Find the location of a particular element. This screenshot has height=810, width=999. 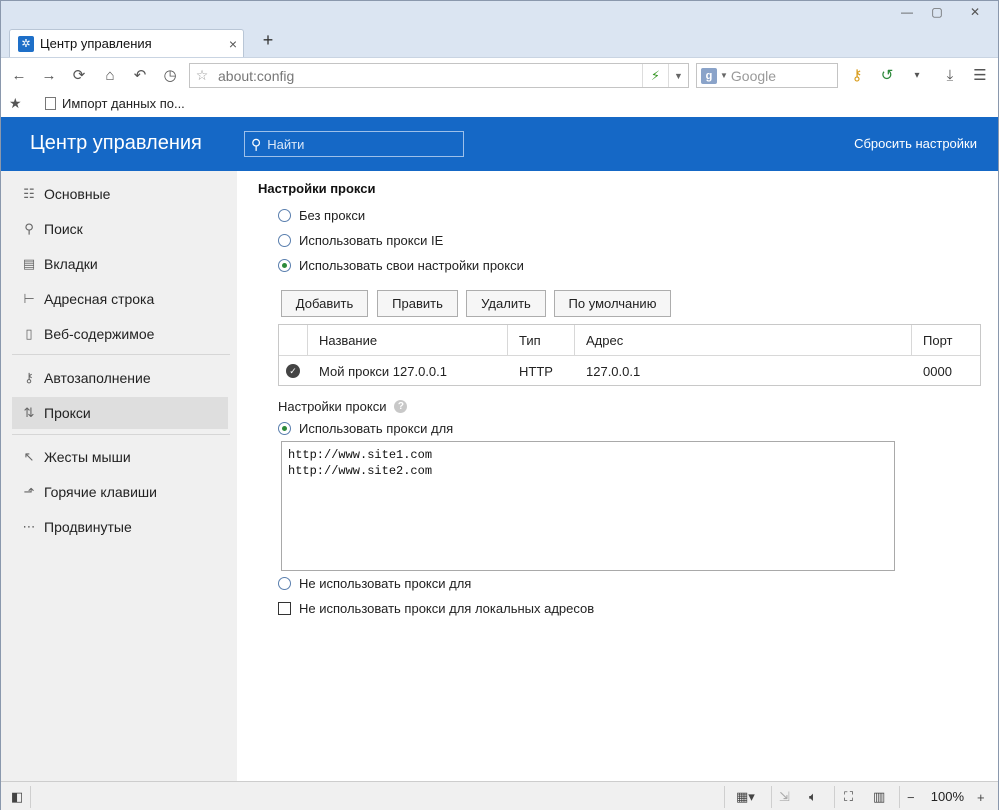

column-header-type: Тип is located at coordinates (540, 340).